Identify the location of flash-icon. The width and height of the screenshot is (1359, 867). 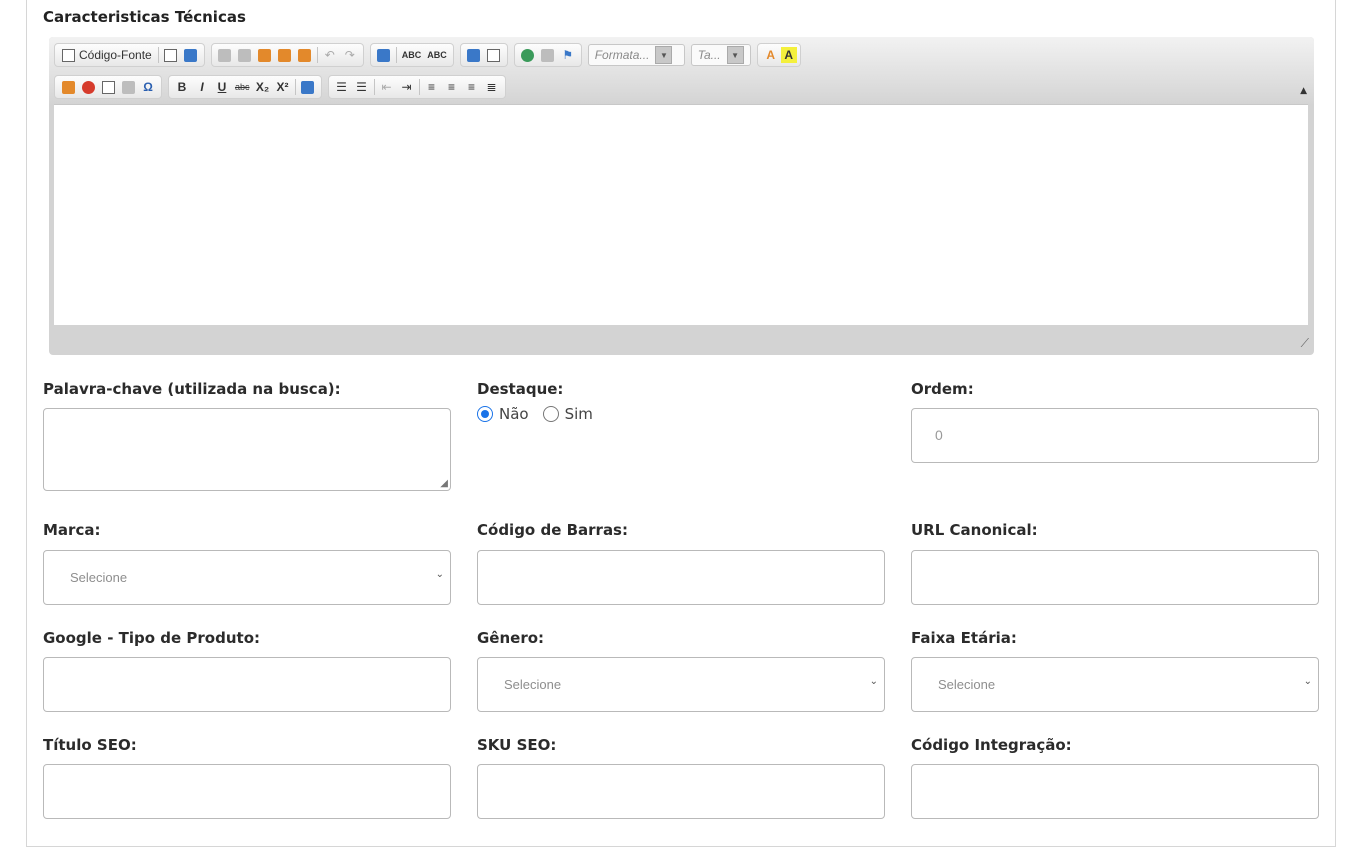
(88, 87).